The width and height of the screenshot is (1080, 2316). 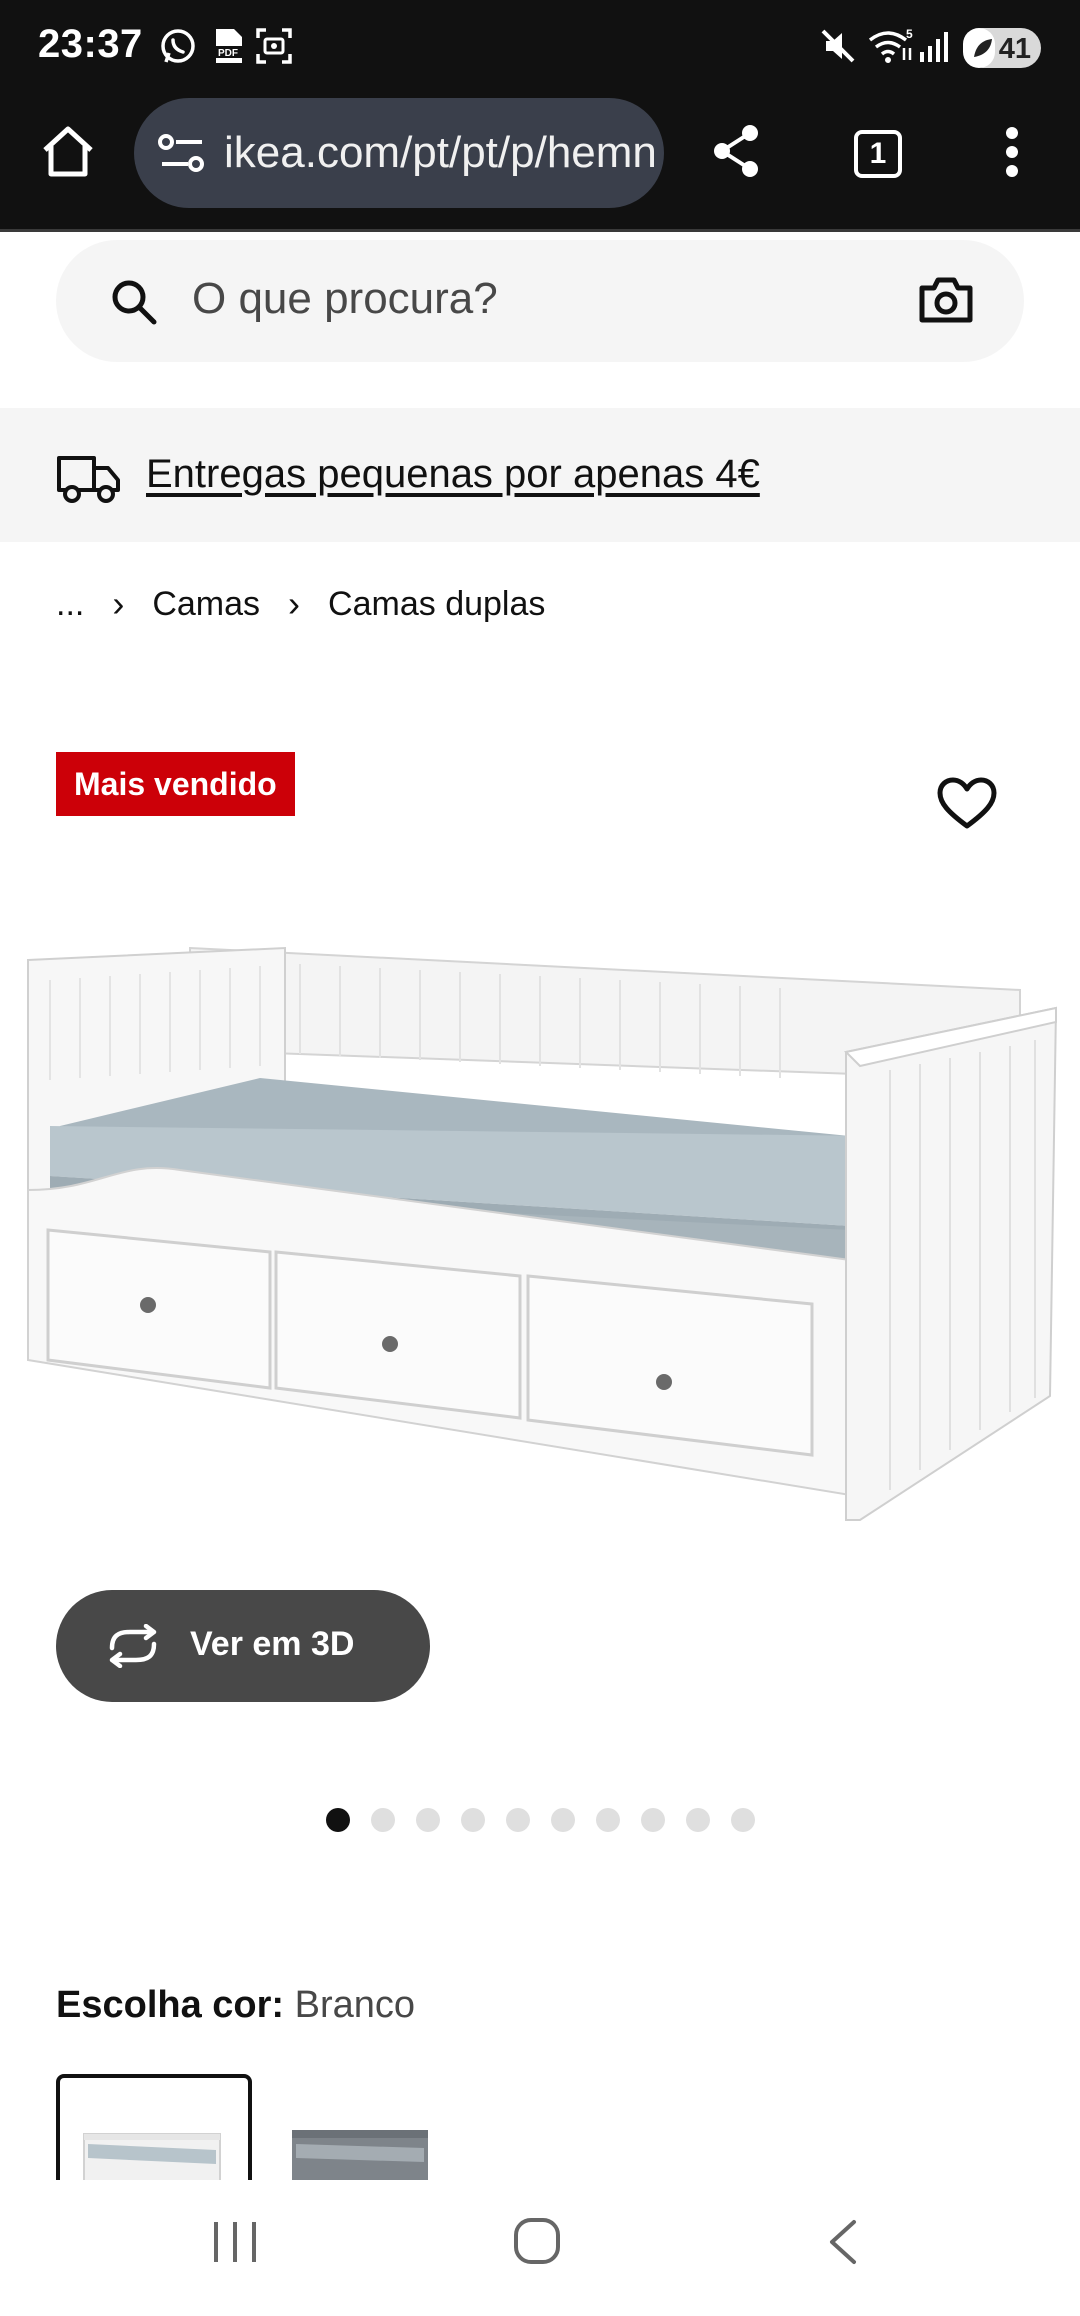 I want to click on url-text: ikea.com/pt/pt/p/hemnes, so click(x=439, y=153).